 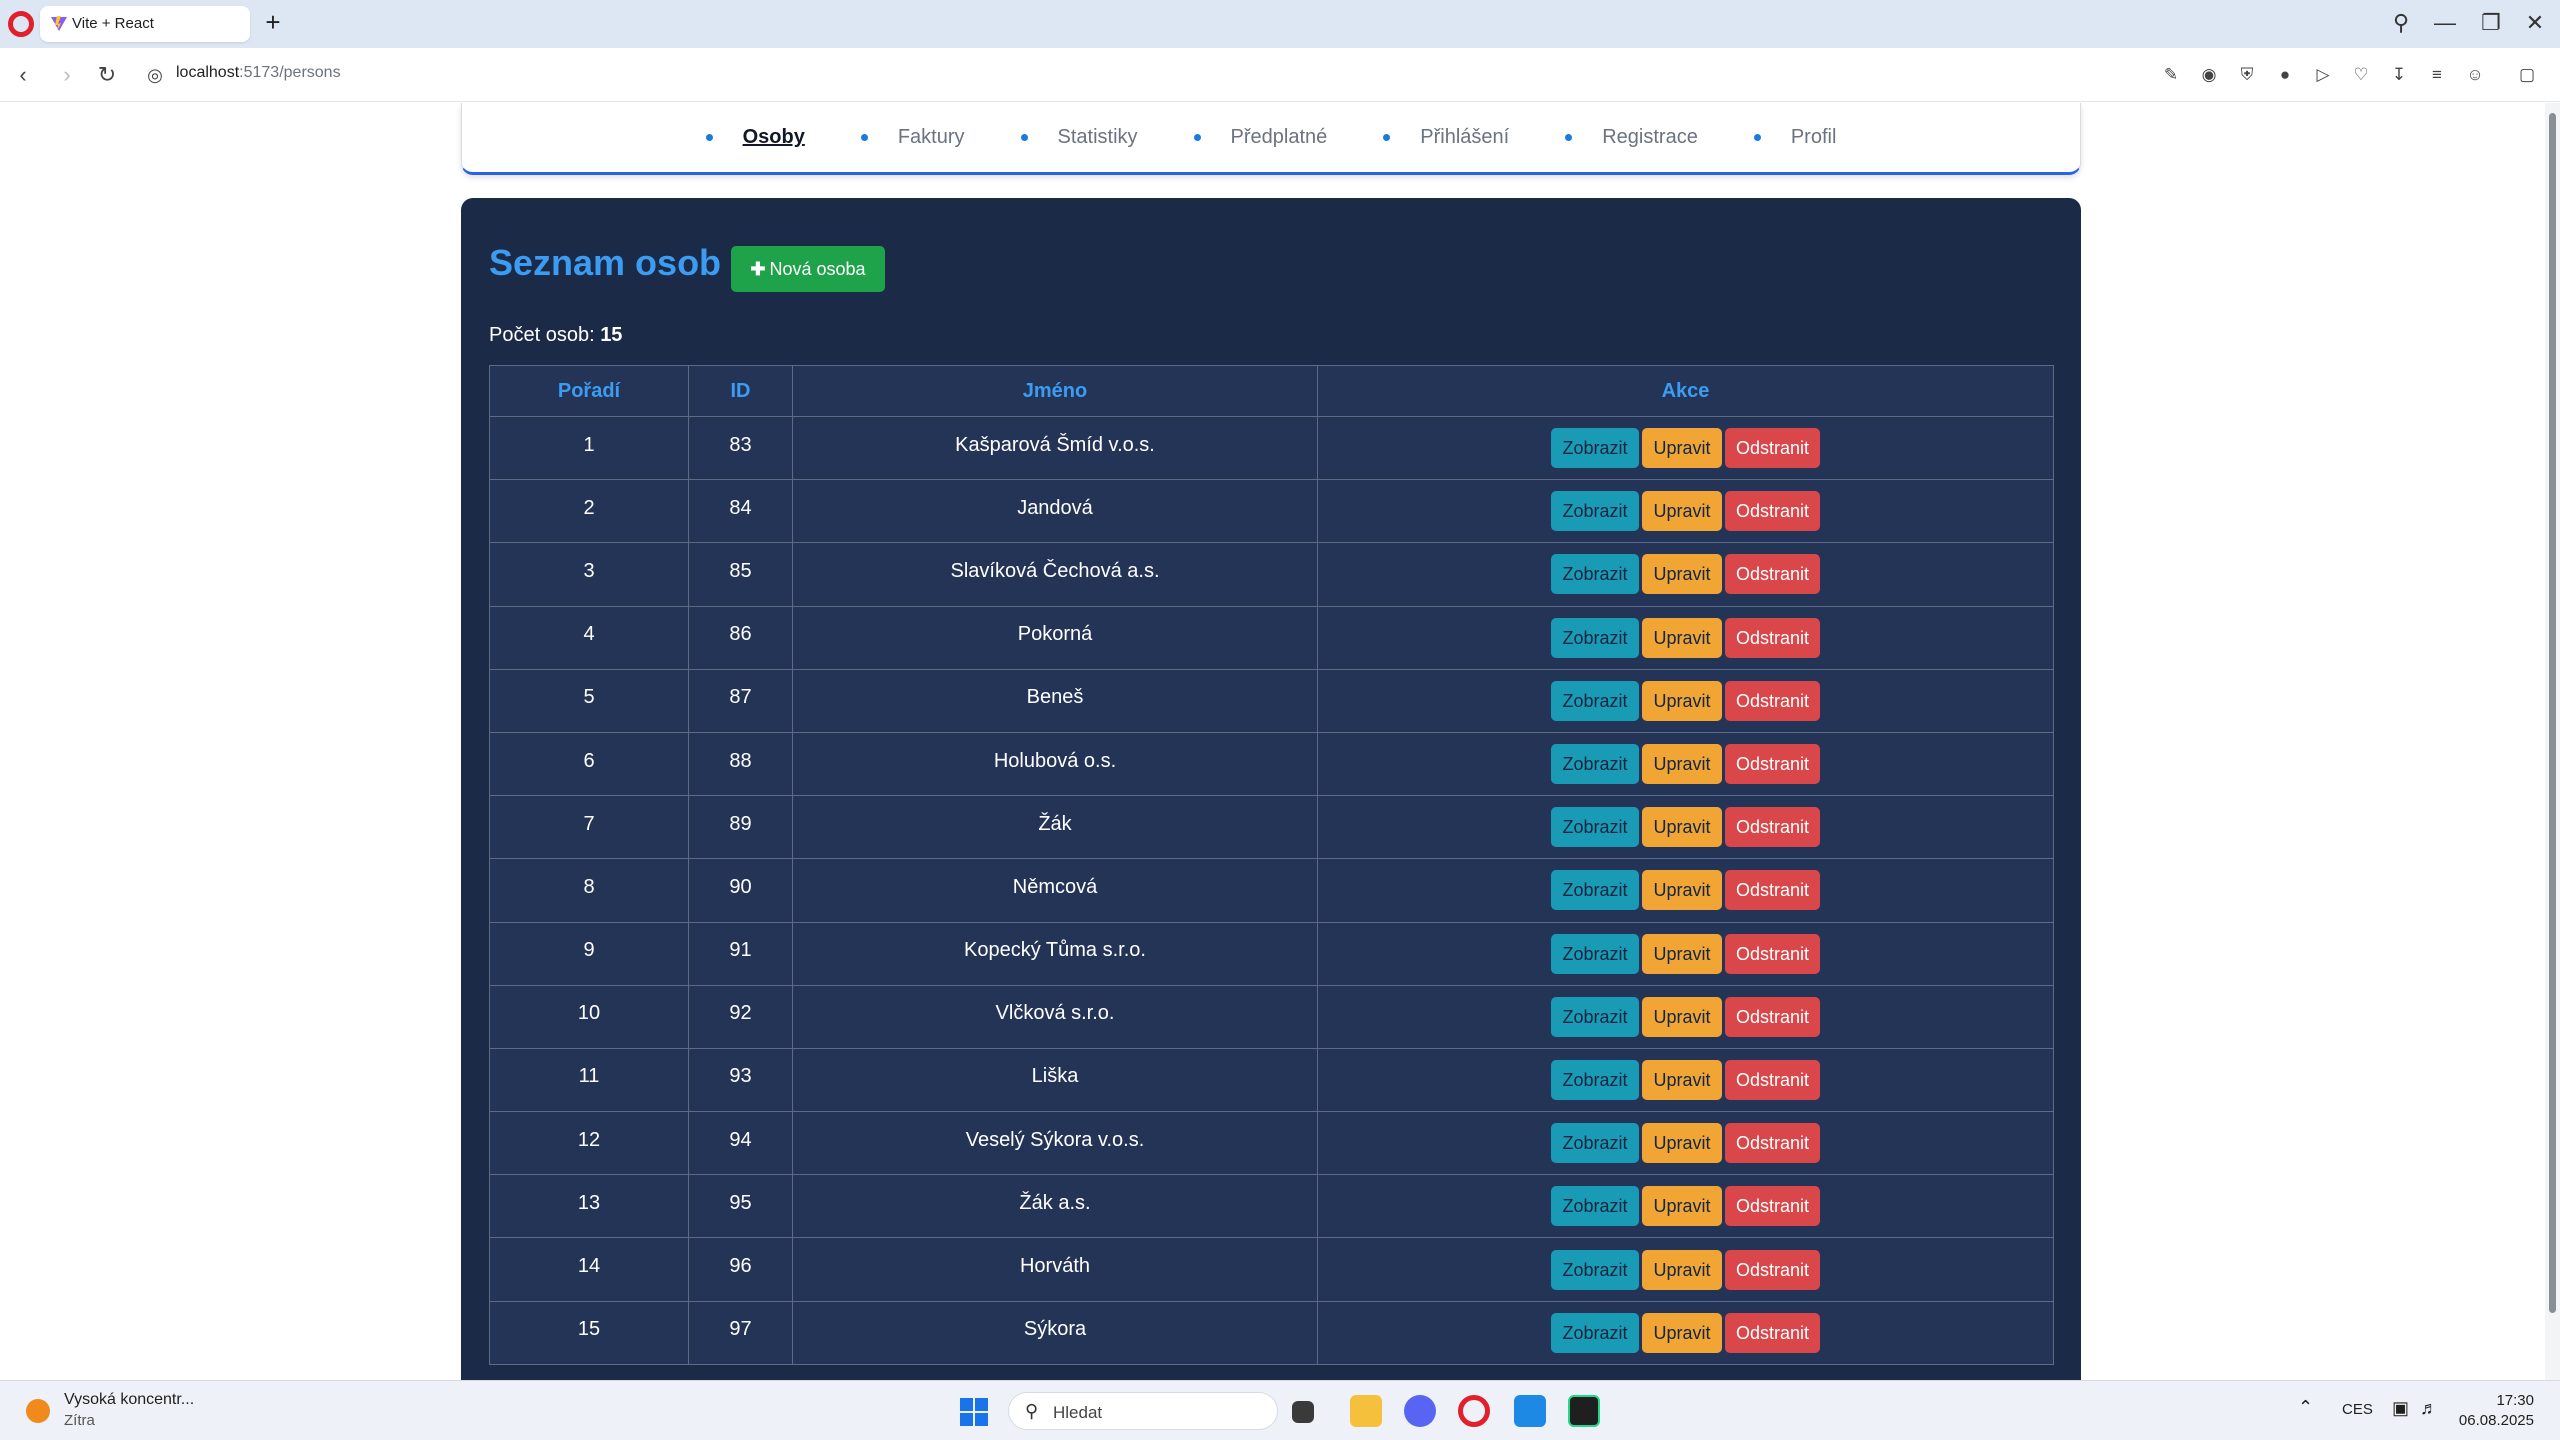 I want to click on opera-menu-icon, so click(x=21, y=24).